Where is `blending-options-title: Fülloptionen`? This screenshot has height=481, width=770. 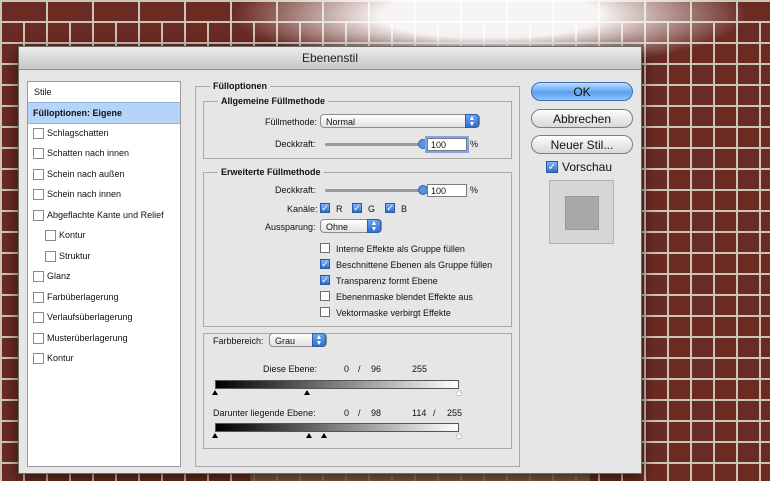 blending-options-title: Fülloptionen is located at coordinates (240, 86).